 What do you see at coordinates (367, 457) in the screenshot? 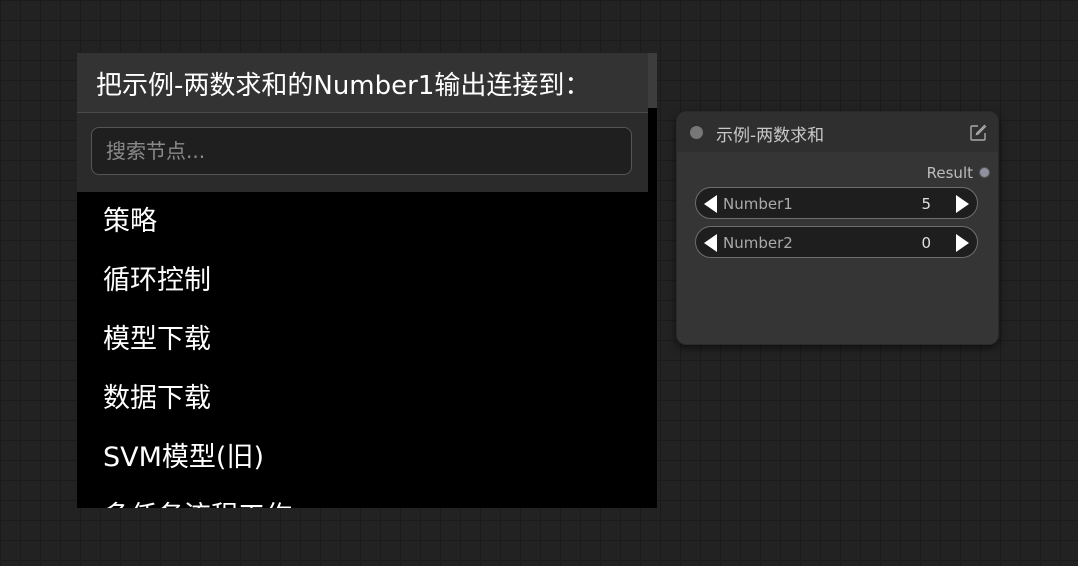
I see `result-item-svm-model: SVM模型(旧)` at bounding box center [367, 457].